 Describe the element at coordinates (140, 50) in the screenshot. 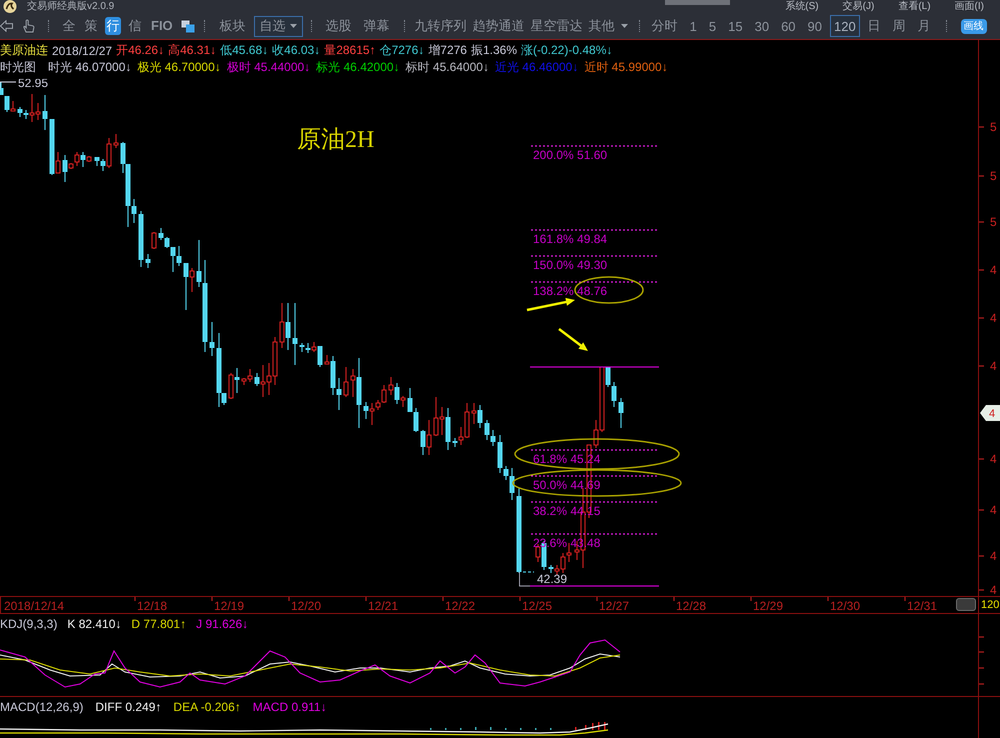

I see `quote-value: 开46.26↓` at that location.